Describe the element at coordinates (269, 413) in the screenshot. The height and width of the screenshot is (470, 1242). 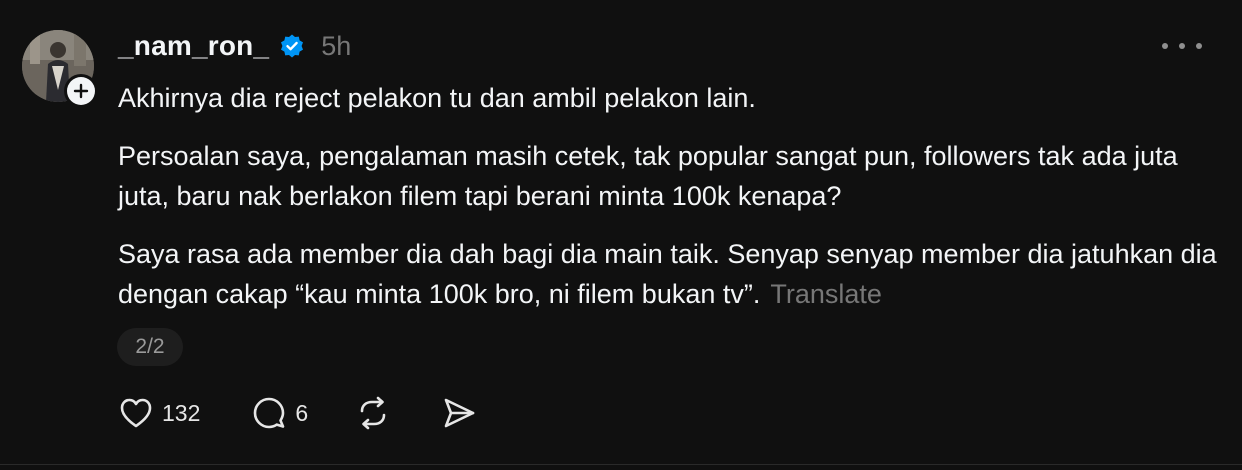
I see `comment-icon` at that location.